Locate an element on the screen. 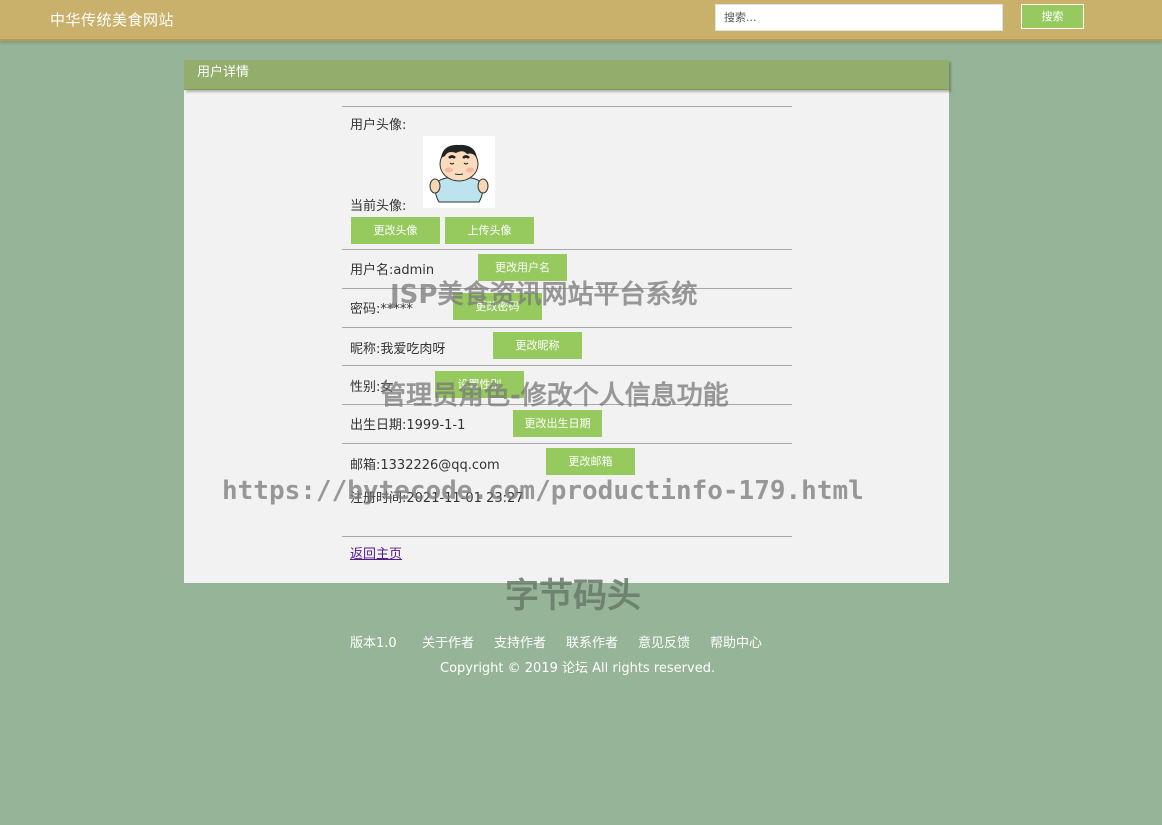  footer-link-version: 版本1.0 is located at coordinates (373, 641).